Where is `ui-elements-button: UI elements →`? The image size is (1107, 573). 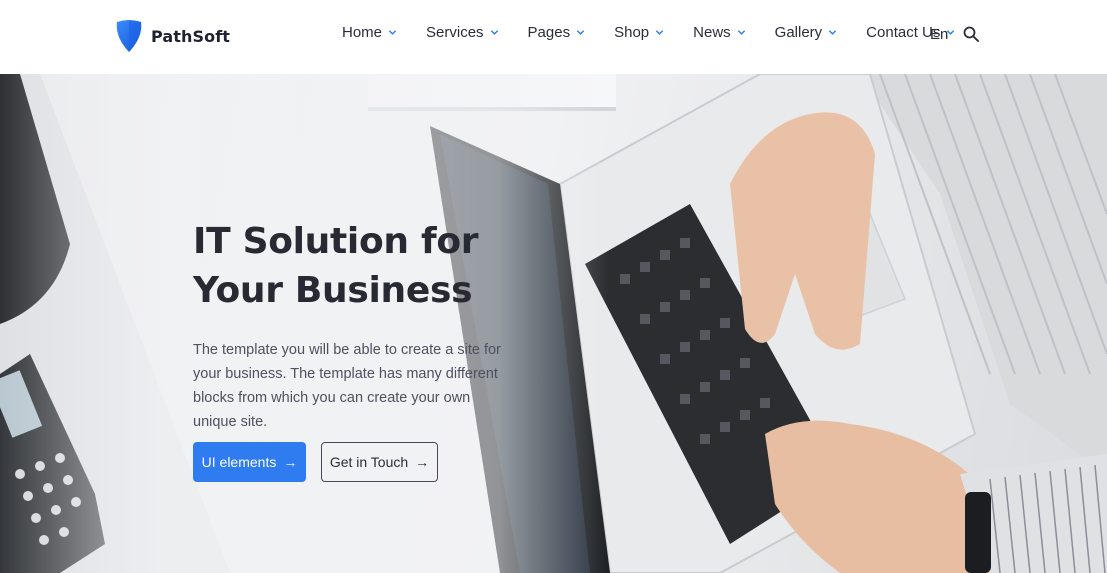
ui-elements-button: UI elements → is located at coordinates (249, 462).